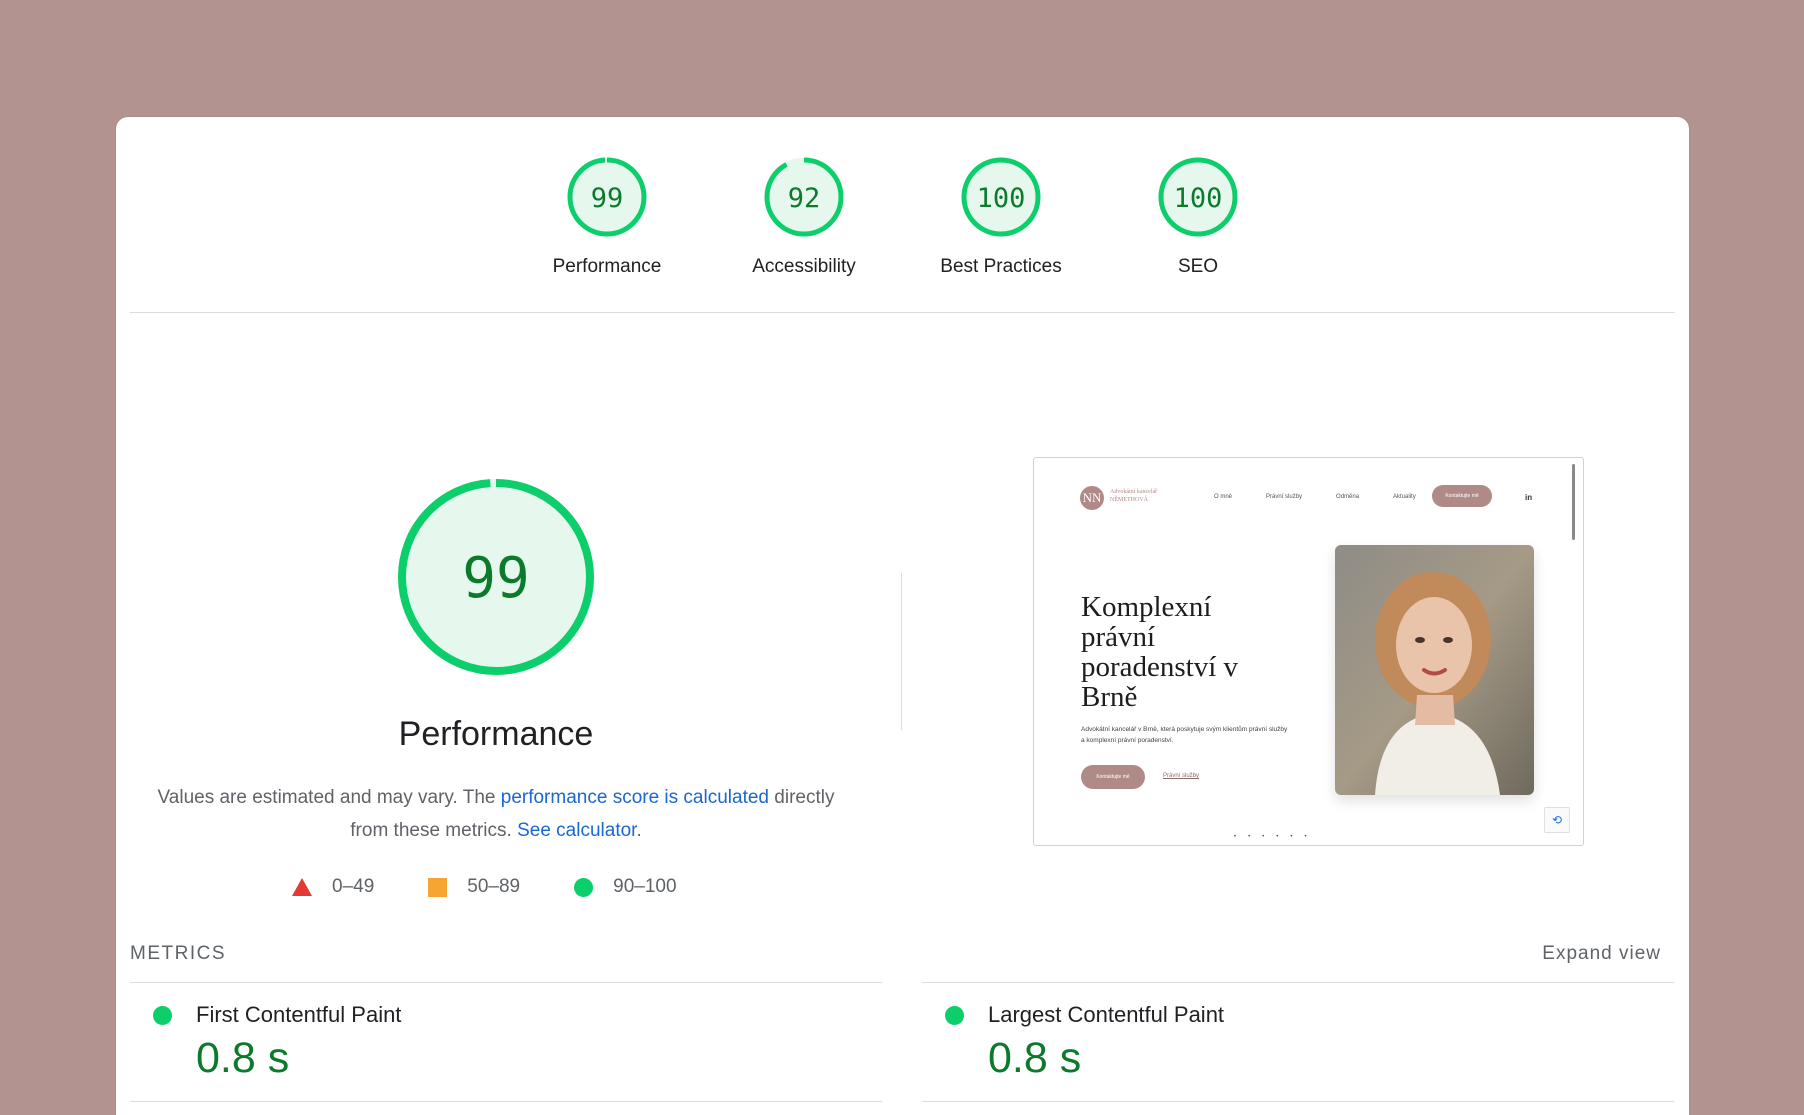  I want to click on header-divider, so click(902, 312).